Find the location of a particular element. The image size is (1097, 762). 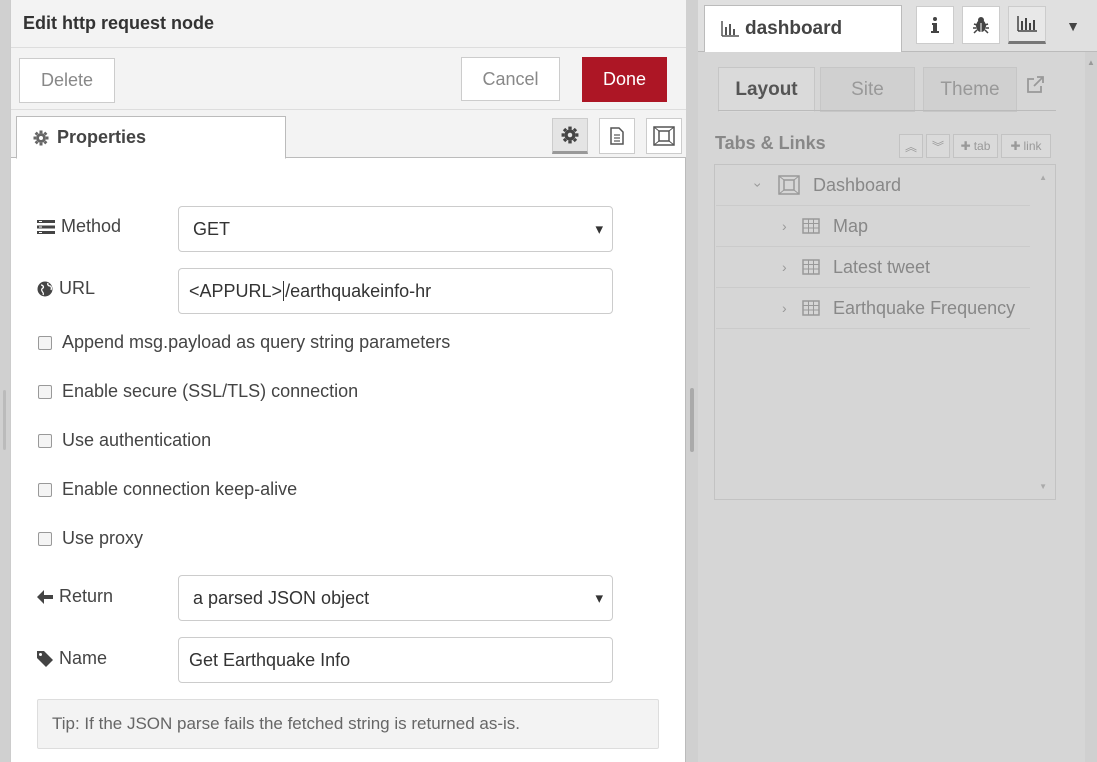

sidebar-tab-dashboard: dashboard is located at coordinates (803, 28).